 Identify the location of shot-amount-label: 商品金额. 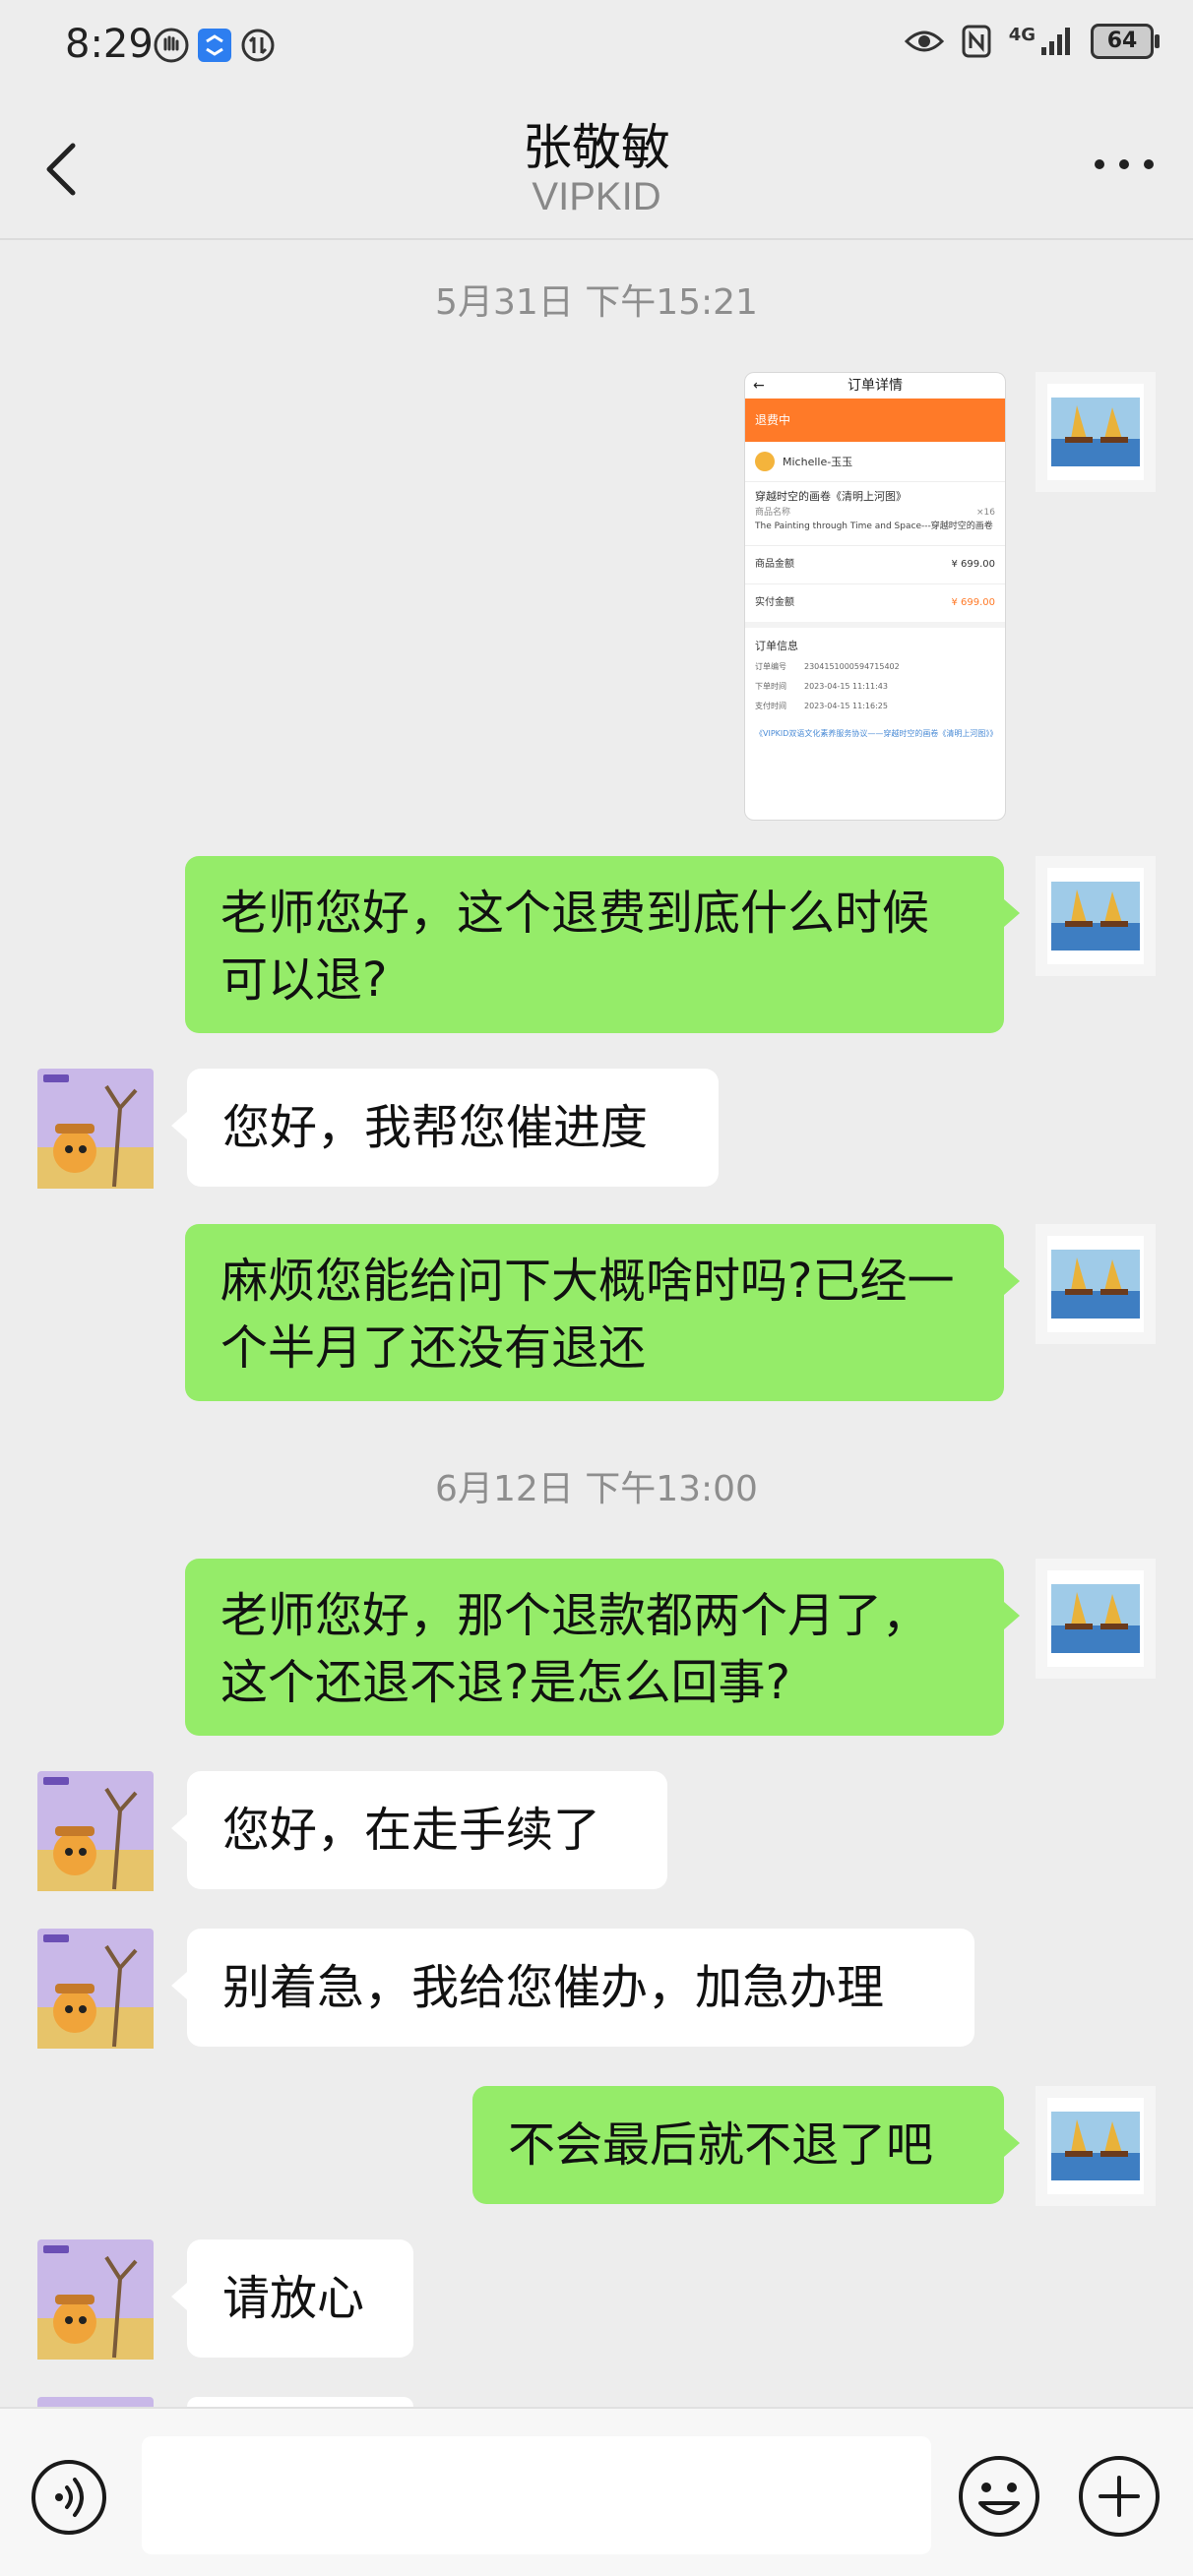
(774, 565).